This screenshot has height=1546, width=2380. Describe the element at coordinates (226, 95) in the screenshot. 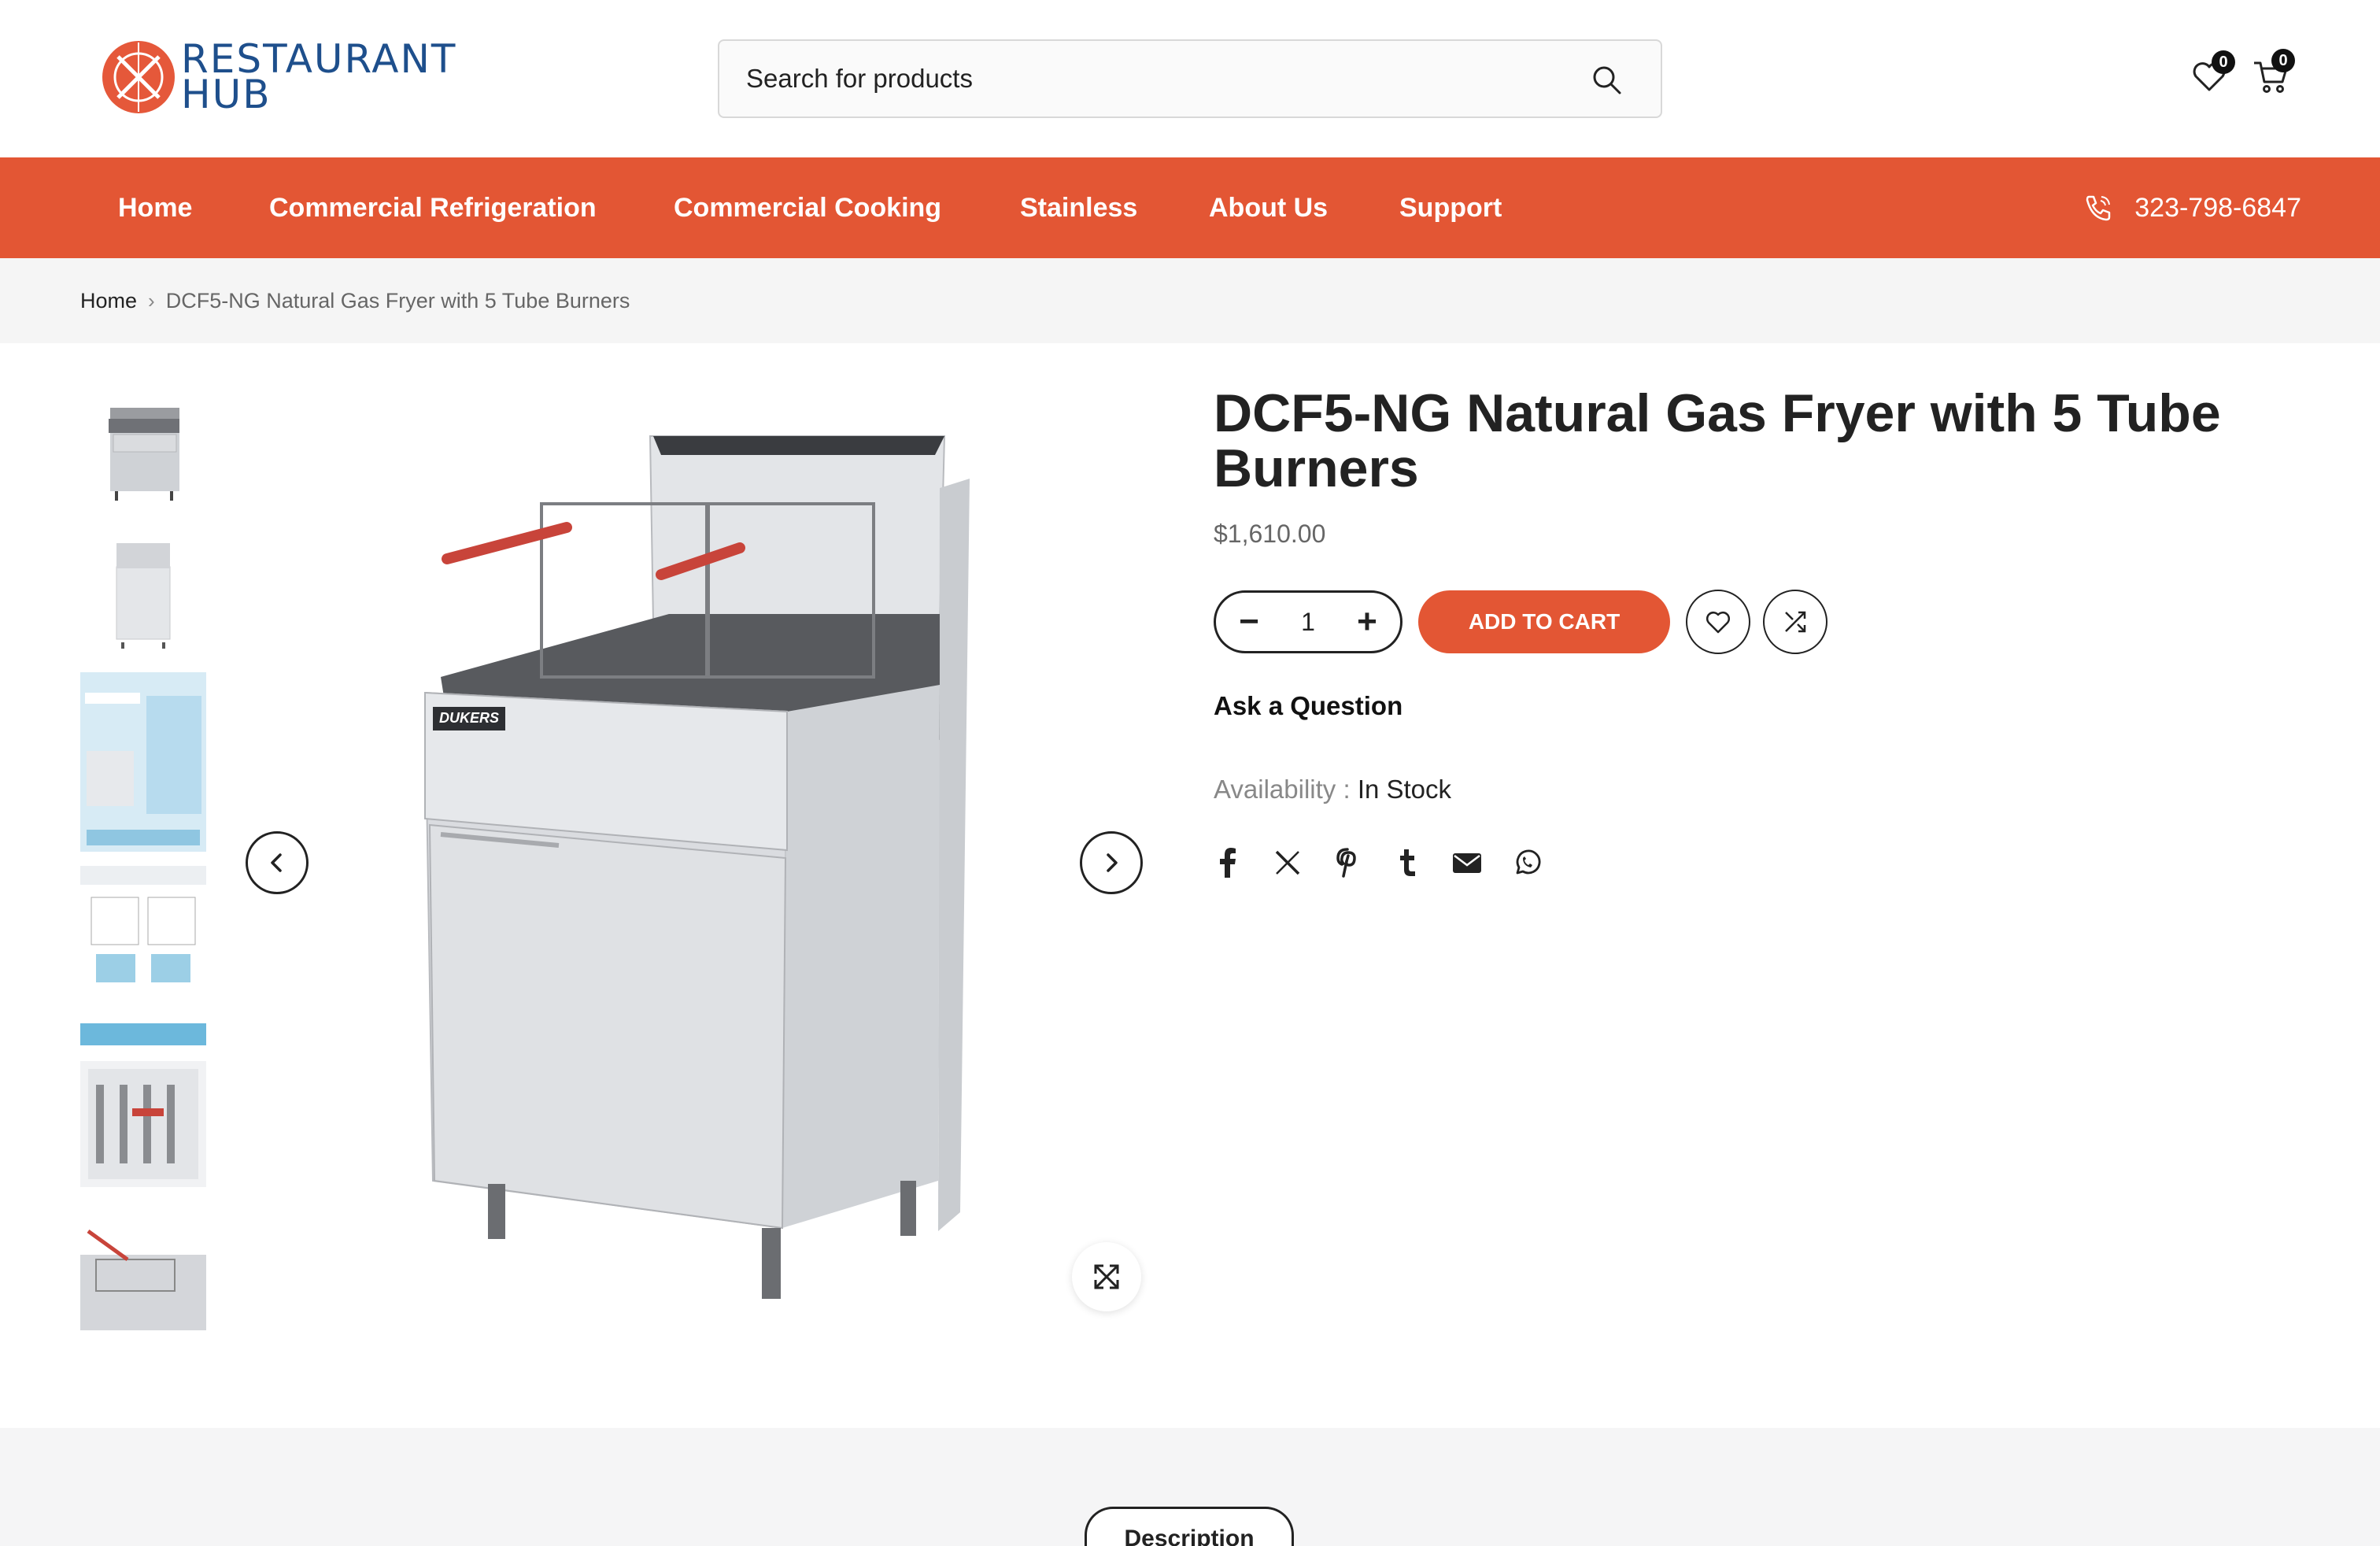

I see `logo-line-2: HUB` at that location.